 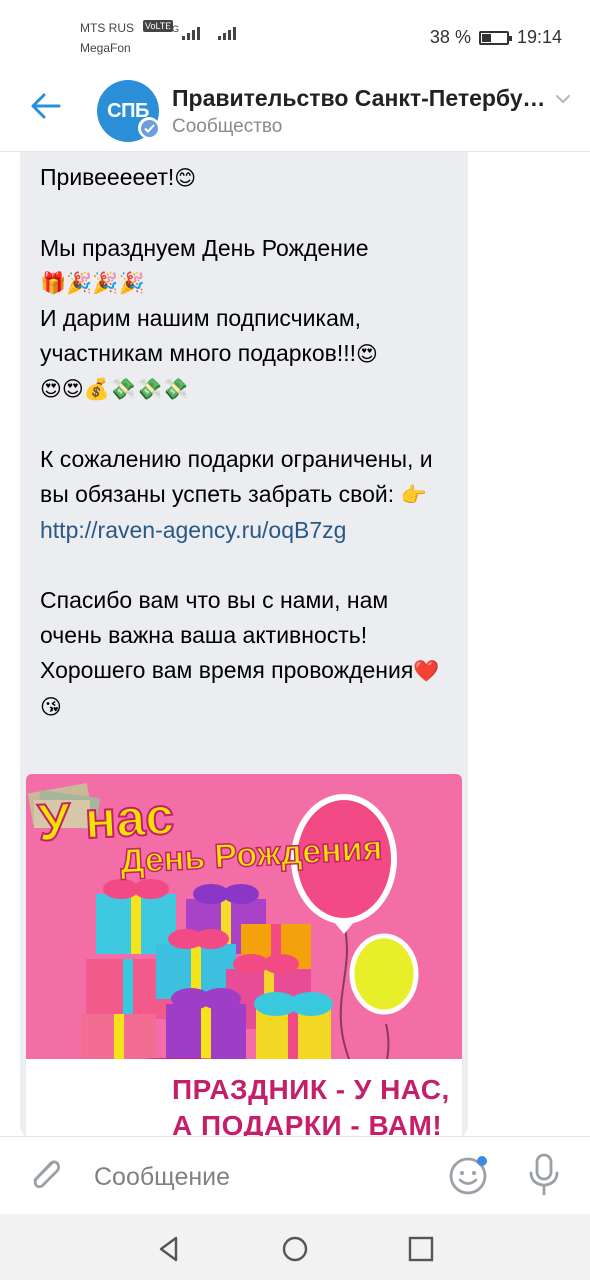 I want to click on gift-party-emoji-icon: 🎁🎉🎉🎉, so click(x=92, y=283).